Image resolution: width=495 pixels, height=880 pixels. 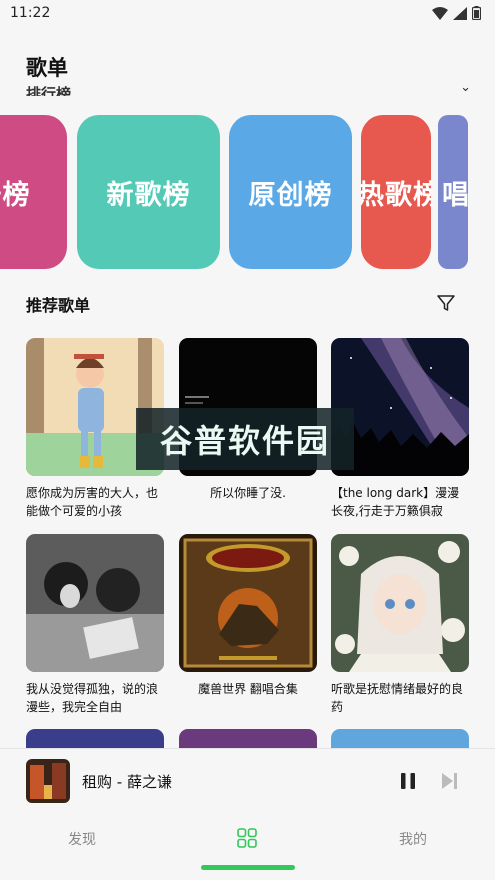 What do you see at coordinates (247, 13) in the screenshot?
I see `status-bar: 11:22` at bounding box center [247, 13].